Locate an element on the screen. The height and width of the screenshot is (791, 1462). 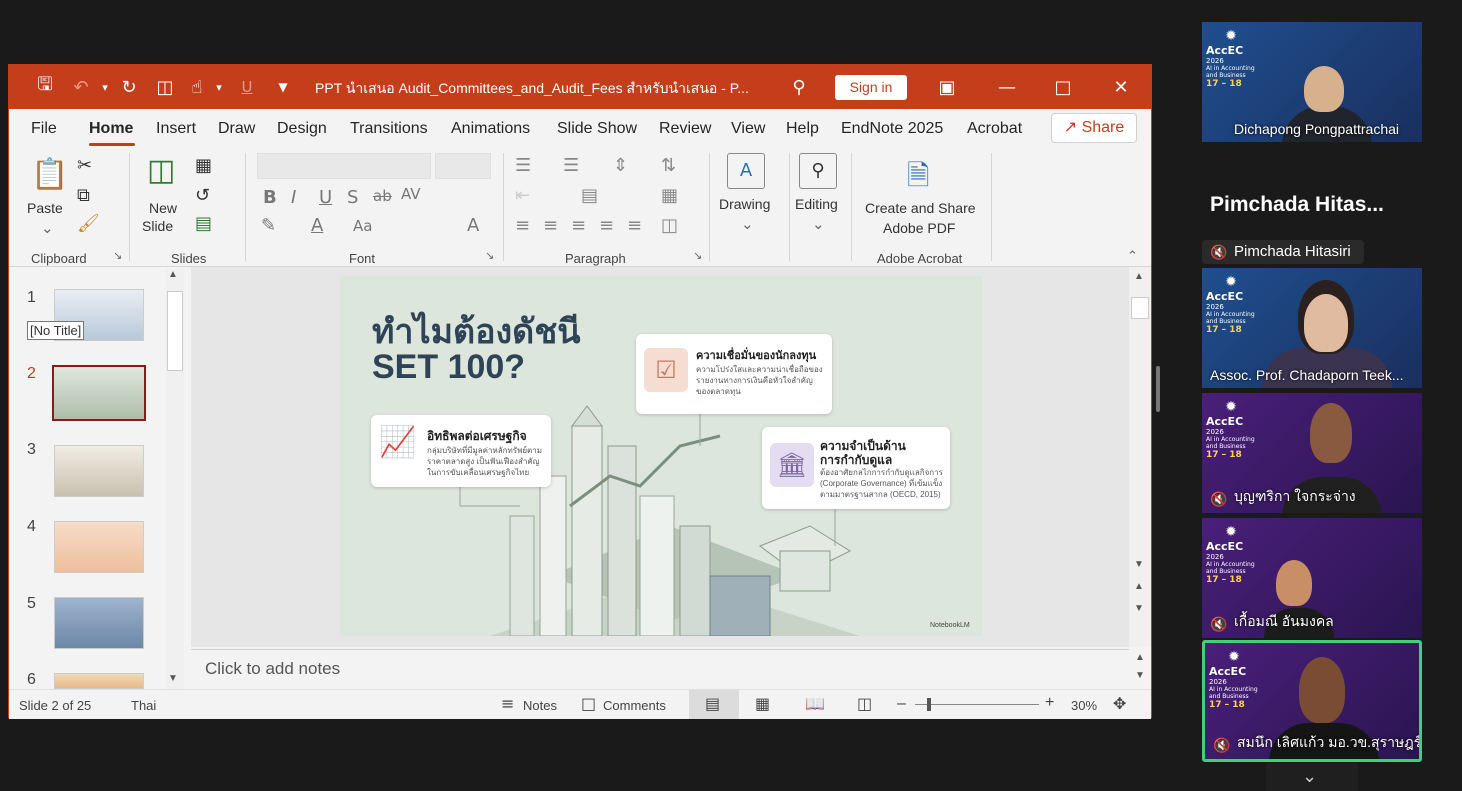
previous-slide-icon: ▲ is located at coordinates (1139, 586).